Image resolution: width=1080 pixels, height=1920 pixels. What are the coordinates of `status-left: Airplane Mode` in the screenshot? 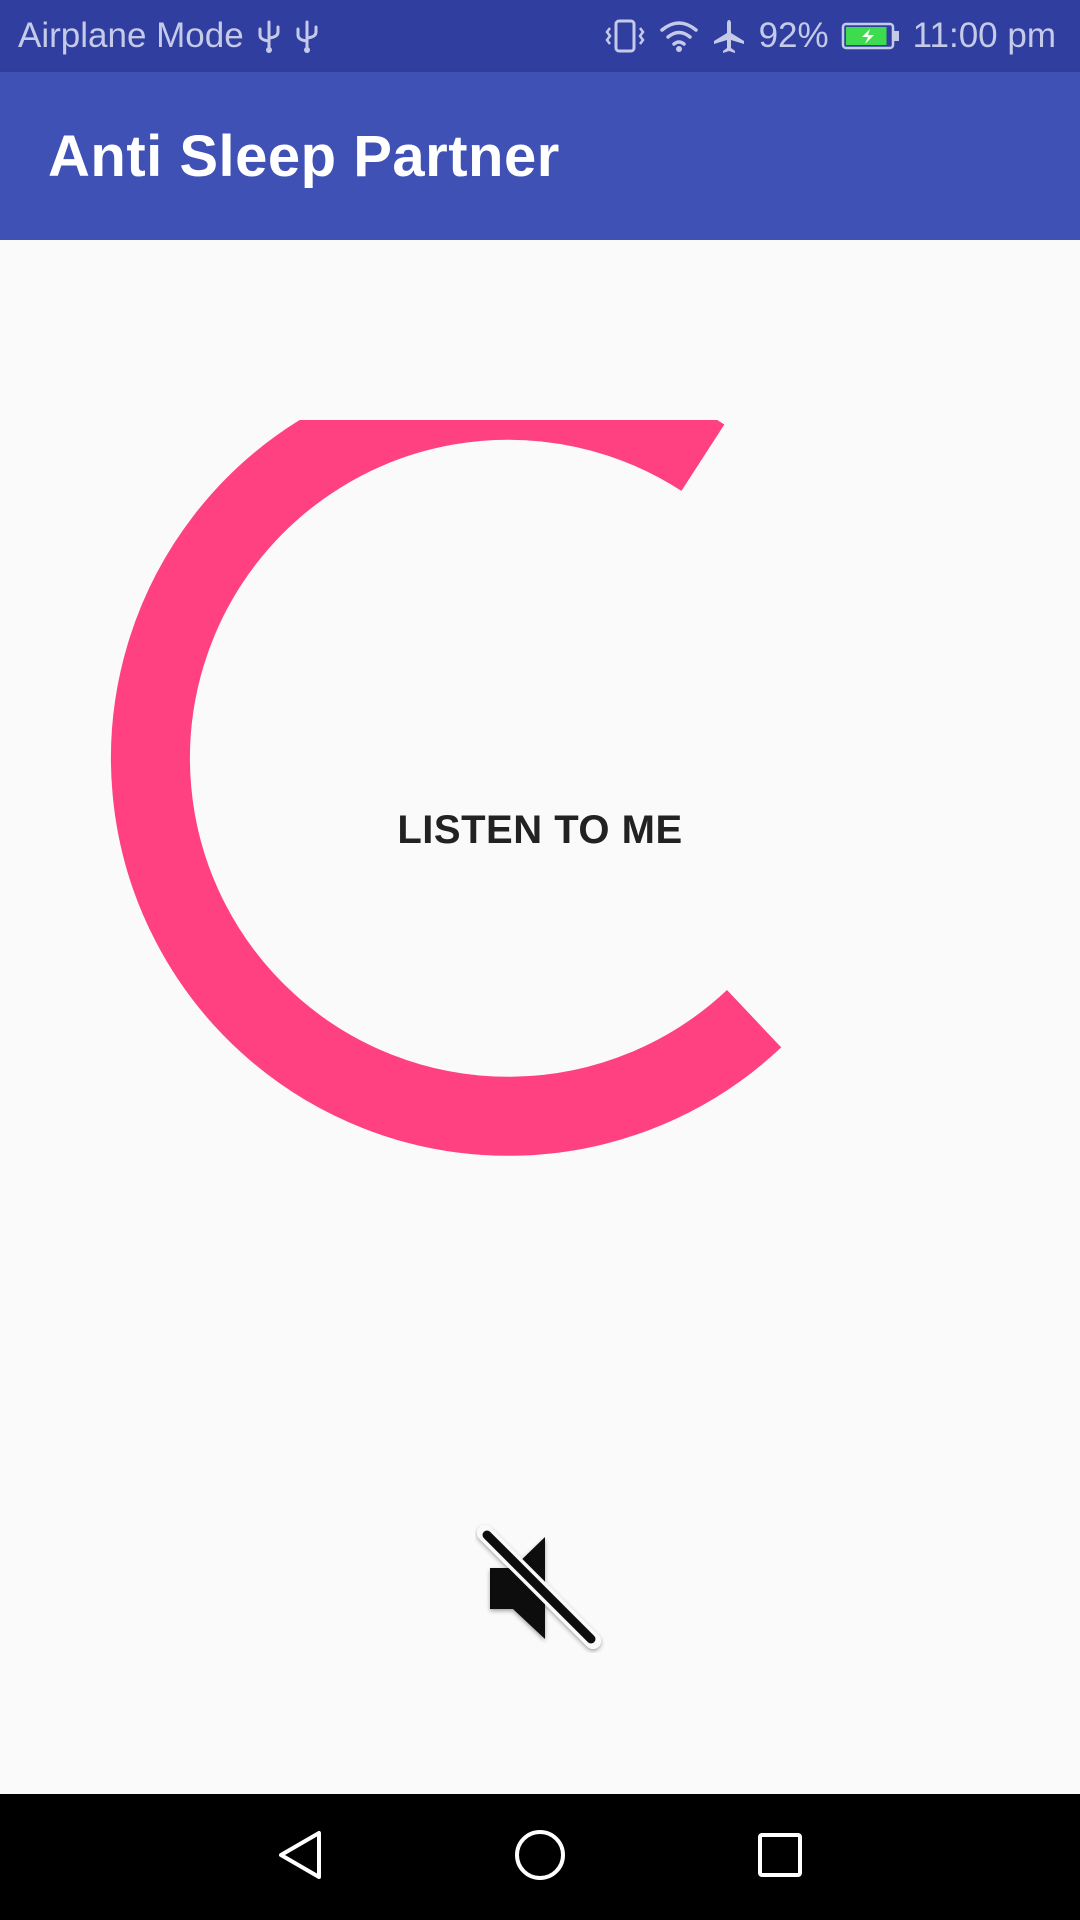 It's located at (169, 36).